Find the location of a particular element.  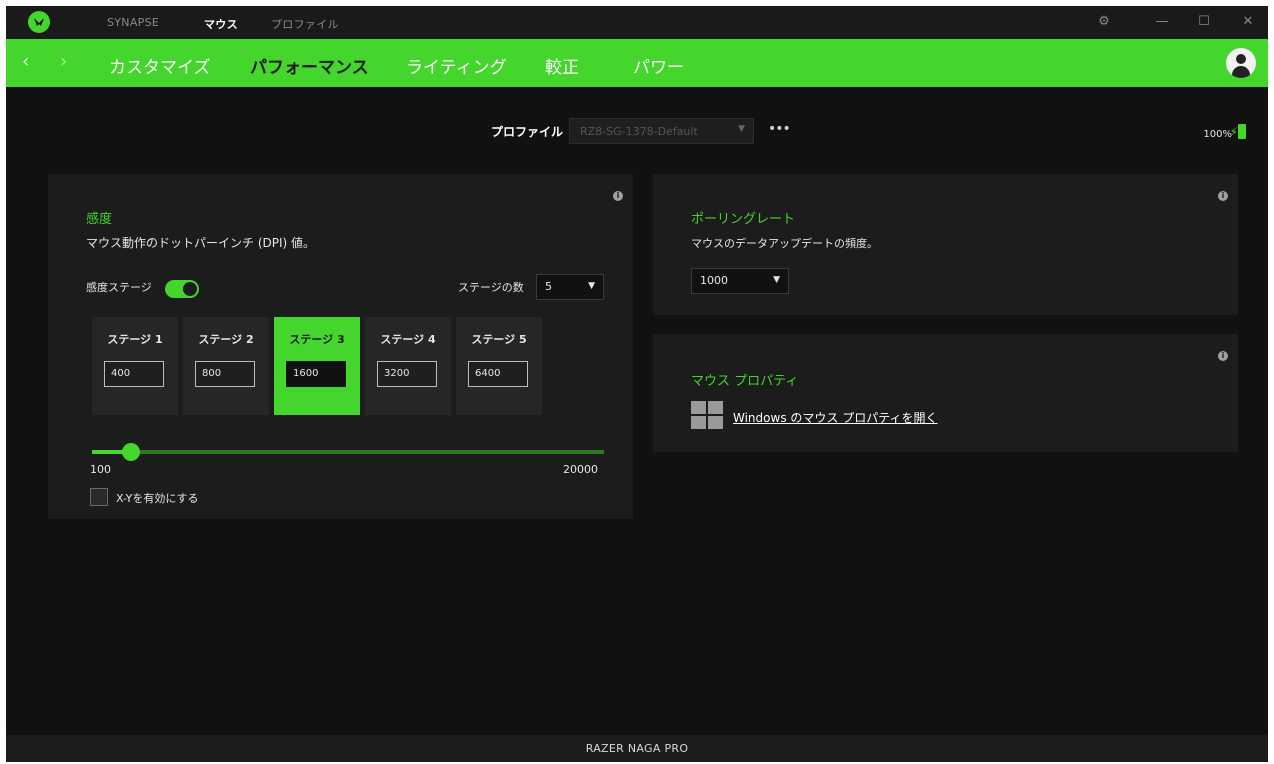

stage-dpi-value: 6400 is located at coordinates (488, 373).